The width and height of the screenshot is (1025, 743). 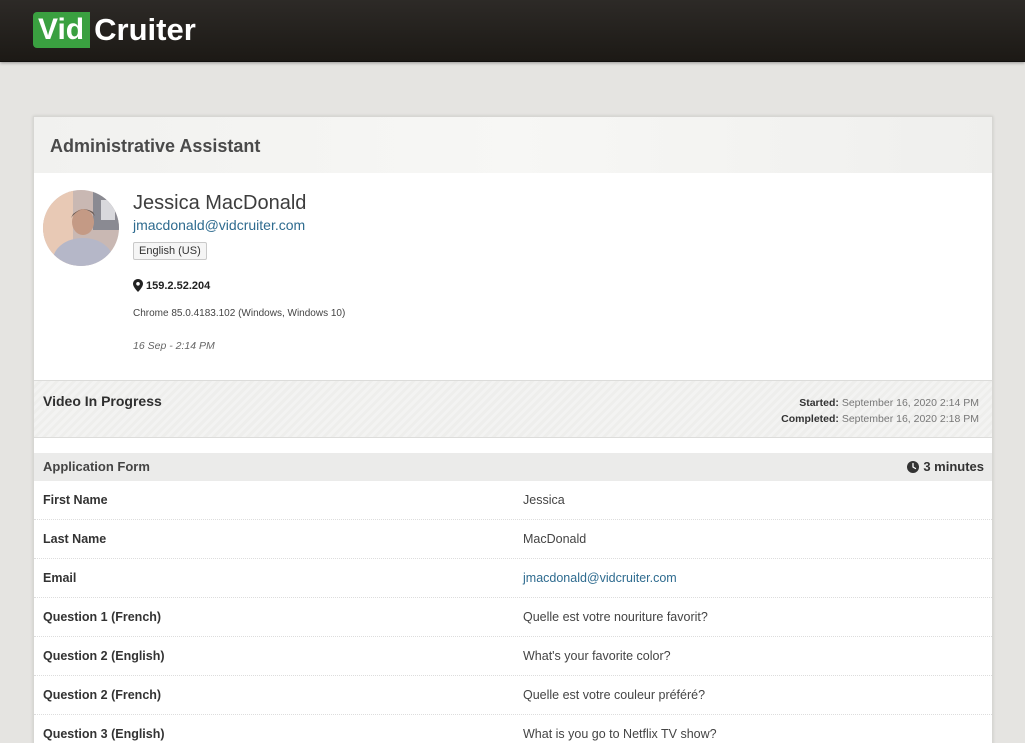 I want to click on application-form-header: Application Form 3 minutes, so click(x=513, y=467).